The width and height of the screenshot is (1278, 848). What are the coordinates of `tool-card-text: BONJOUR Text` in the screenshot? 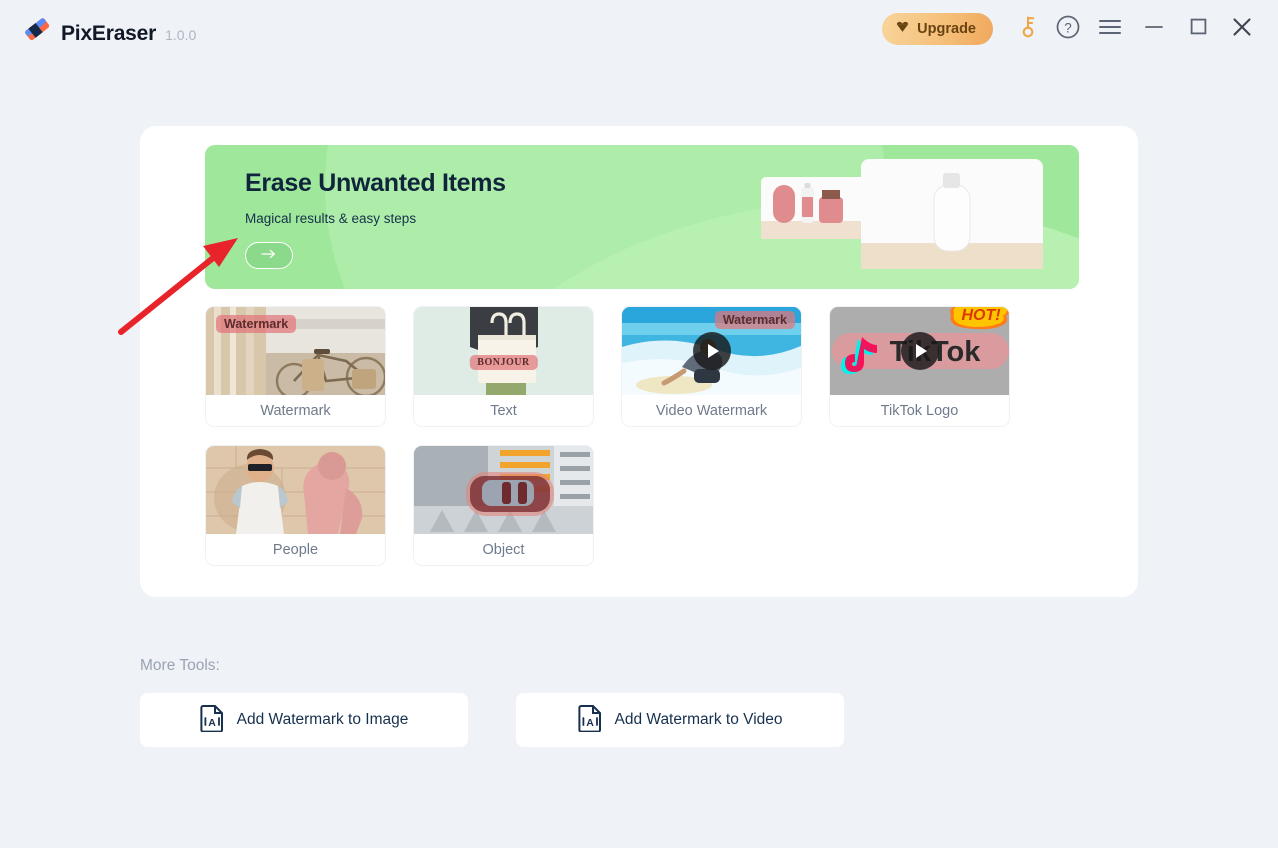 It's located at (503, 366).